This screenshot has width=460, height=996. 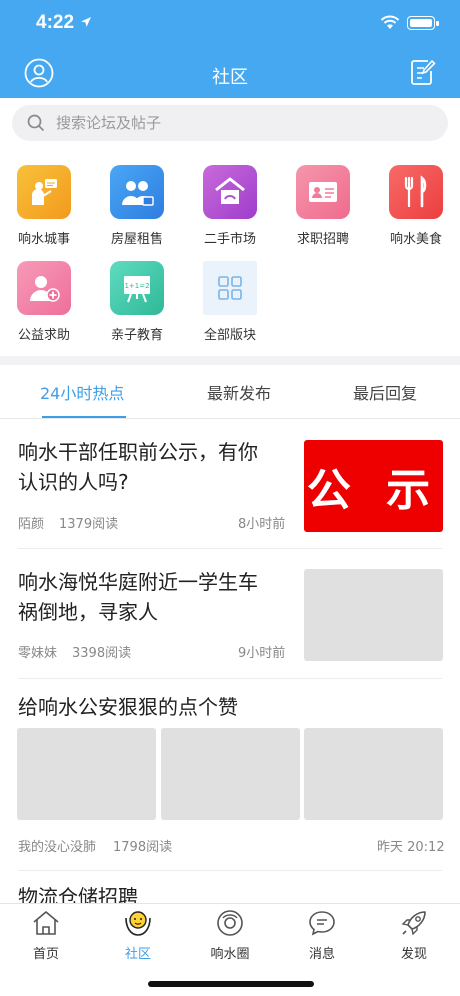 I want to click on discover-rocket-icon, so click(x=413, y=923).